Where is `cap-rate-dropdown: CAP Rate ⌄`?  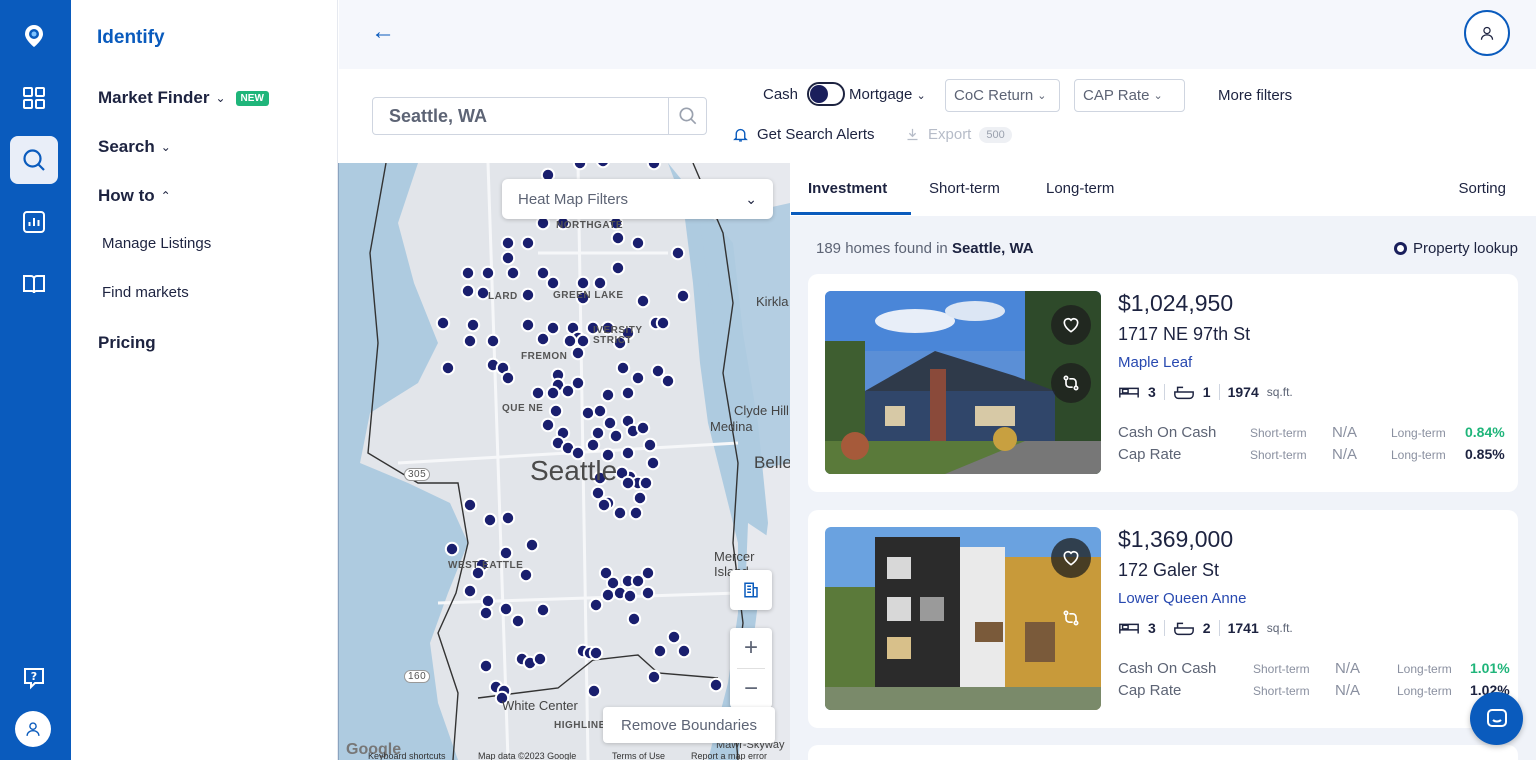
cap-rate-dropdown: CAP Rate ⌄ is located at coordinates (1129, 95).